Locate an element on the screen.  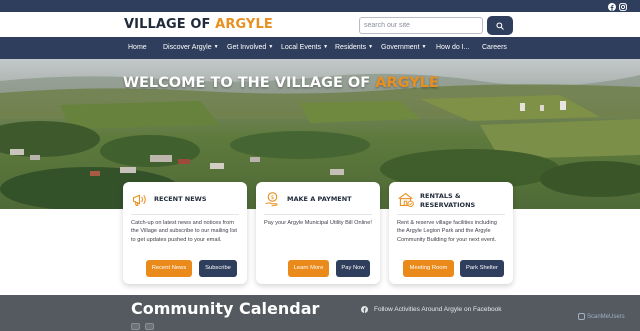
nav-item-discover-argyle: Discover Argyle ▼ is located at coordinates (191, 48).